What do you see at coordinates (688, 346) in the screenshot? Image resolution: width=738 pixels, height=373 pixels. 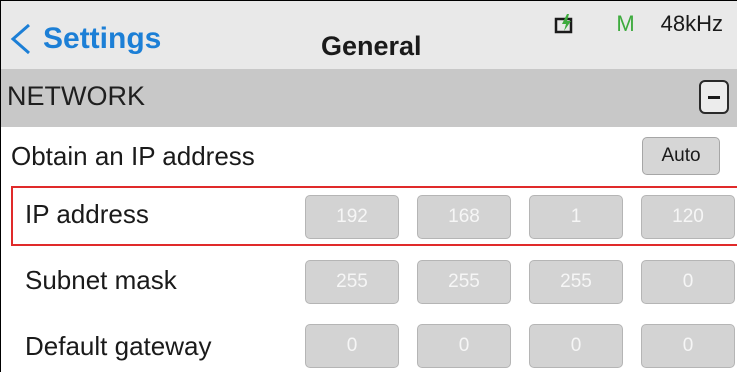 I see `gateway-octet-4: 0` at bounding box center [688, 346].